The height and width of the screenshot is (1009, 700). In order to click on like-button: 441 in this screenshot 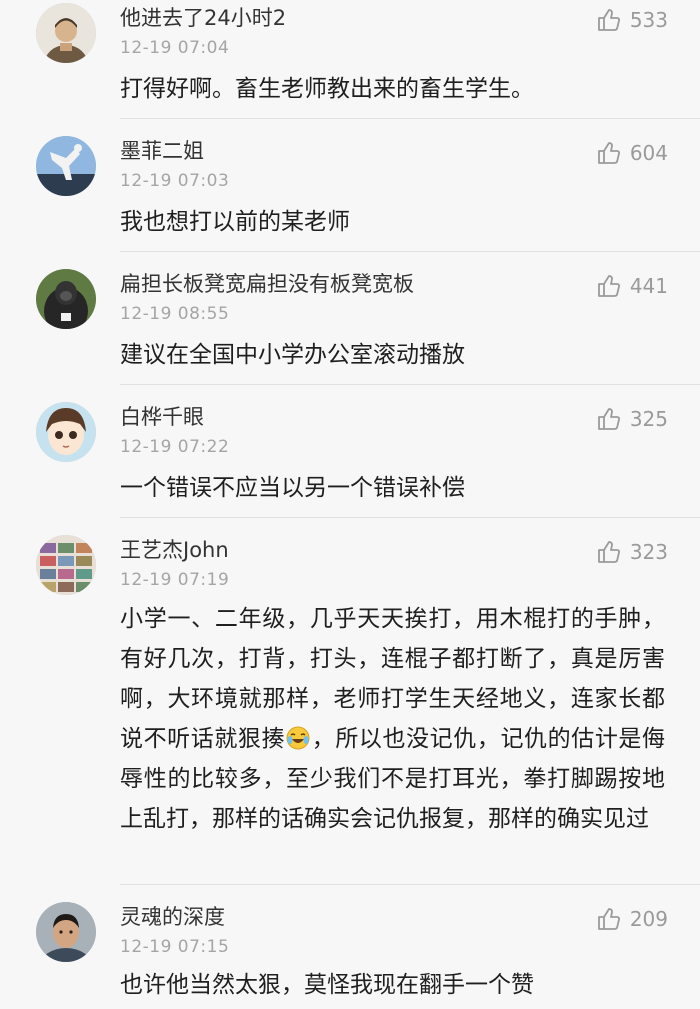, I will do `click(632, 286)`.